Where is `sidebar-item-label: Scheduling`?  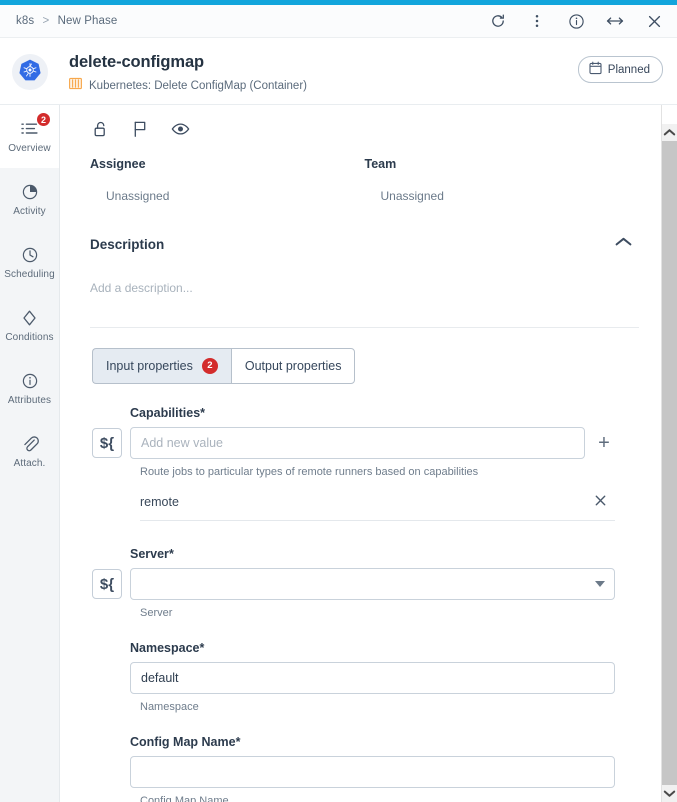
sidebar-item-label: Scheduling is located at coordinates (29, 274).